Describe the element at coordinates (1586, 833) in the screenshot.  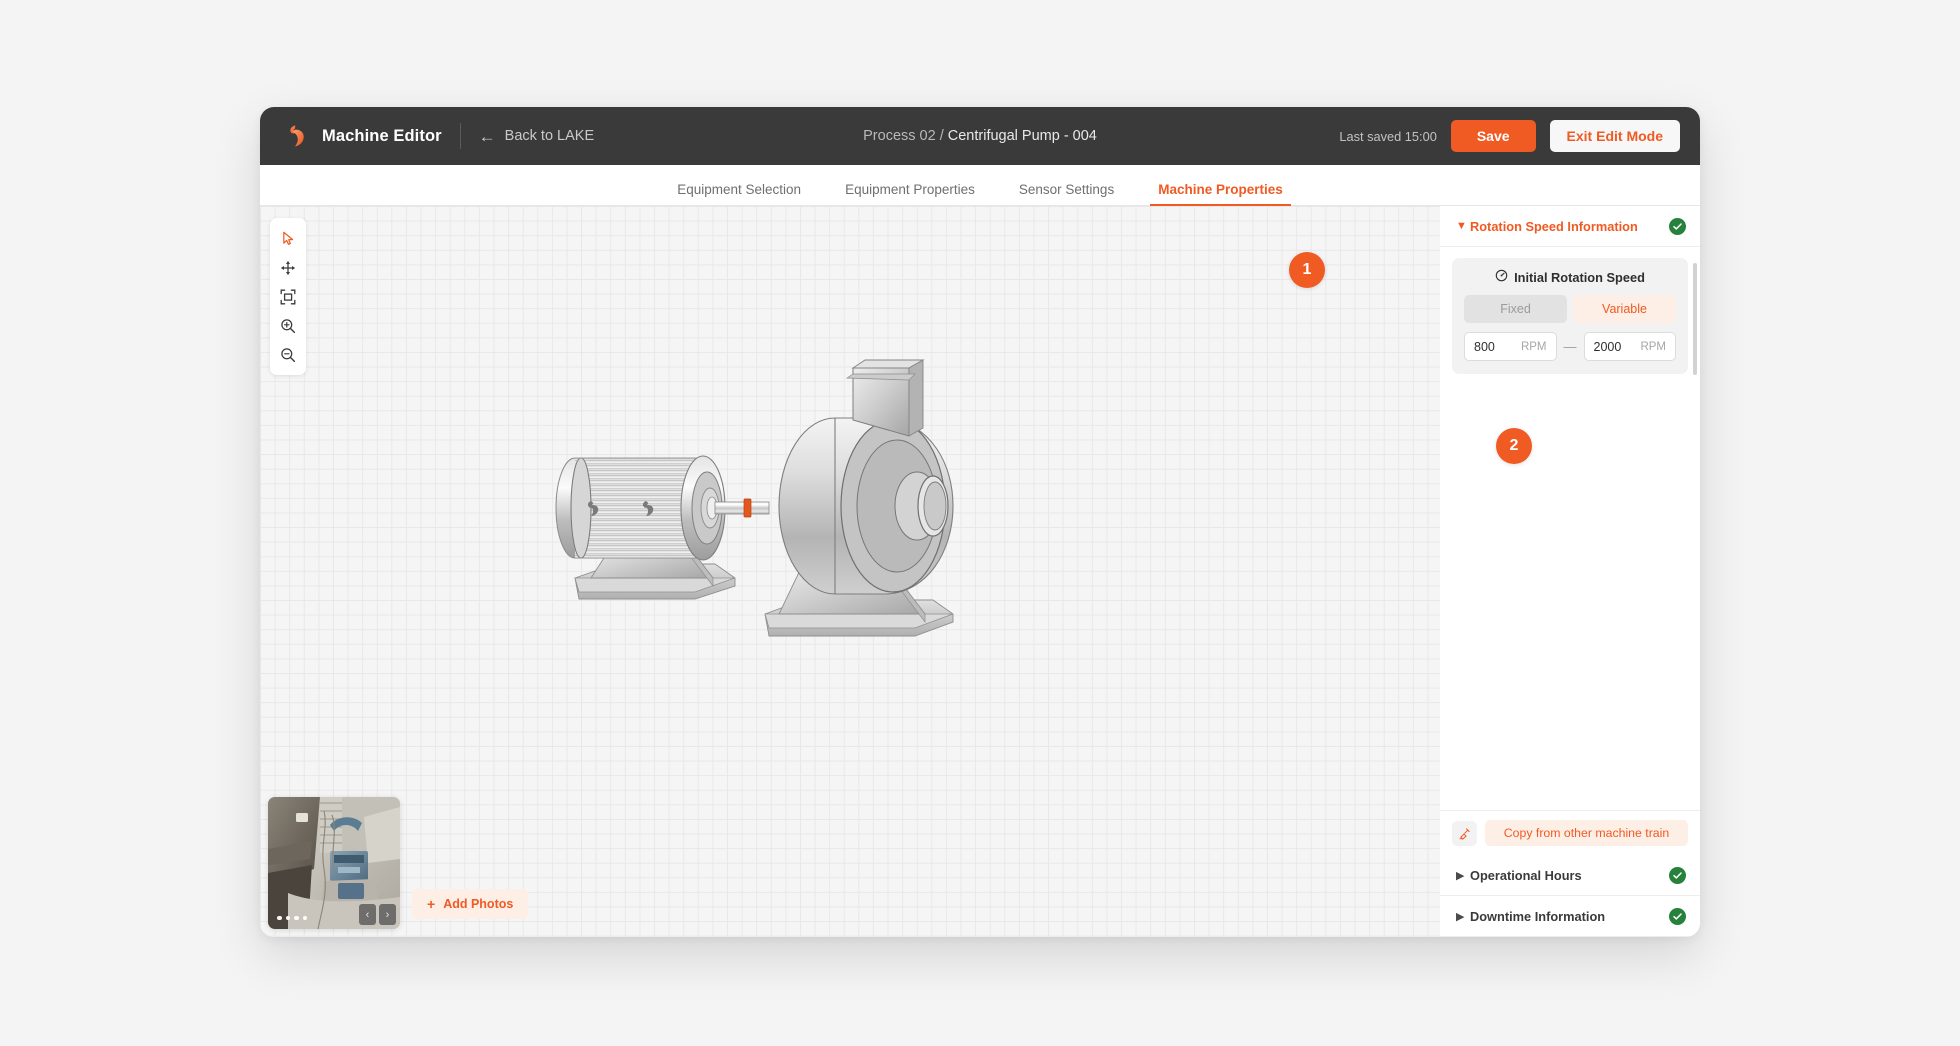
I see `copy-from-machine-train-button: Copy from other machine train` at that location.